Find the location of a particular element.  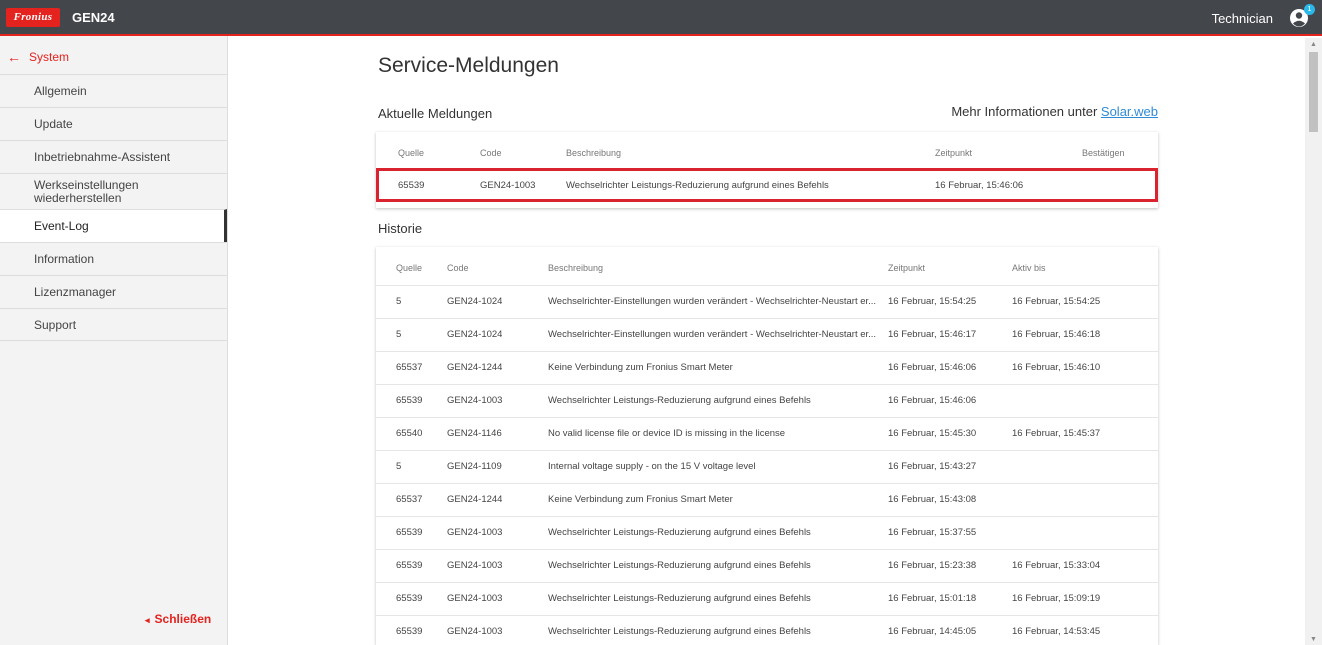

top-bar: Fronius GEN24 Technician 1 is located at coordinates (661, 18).